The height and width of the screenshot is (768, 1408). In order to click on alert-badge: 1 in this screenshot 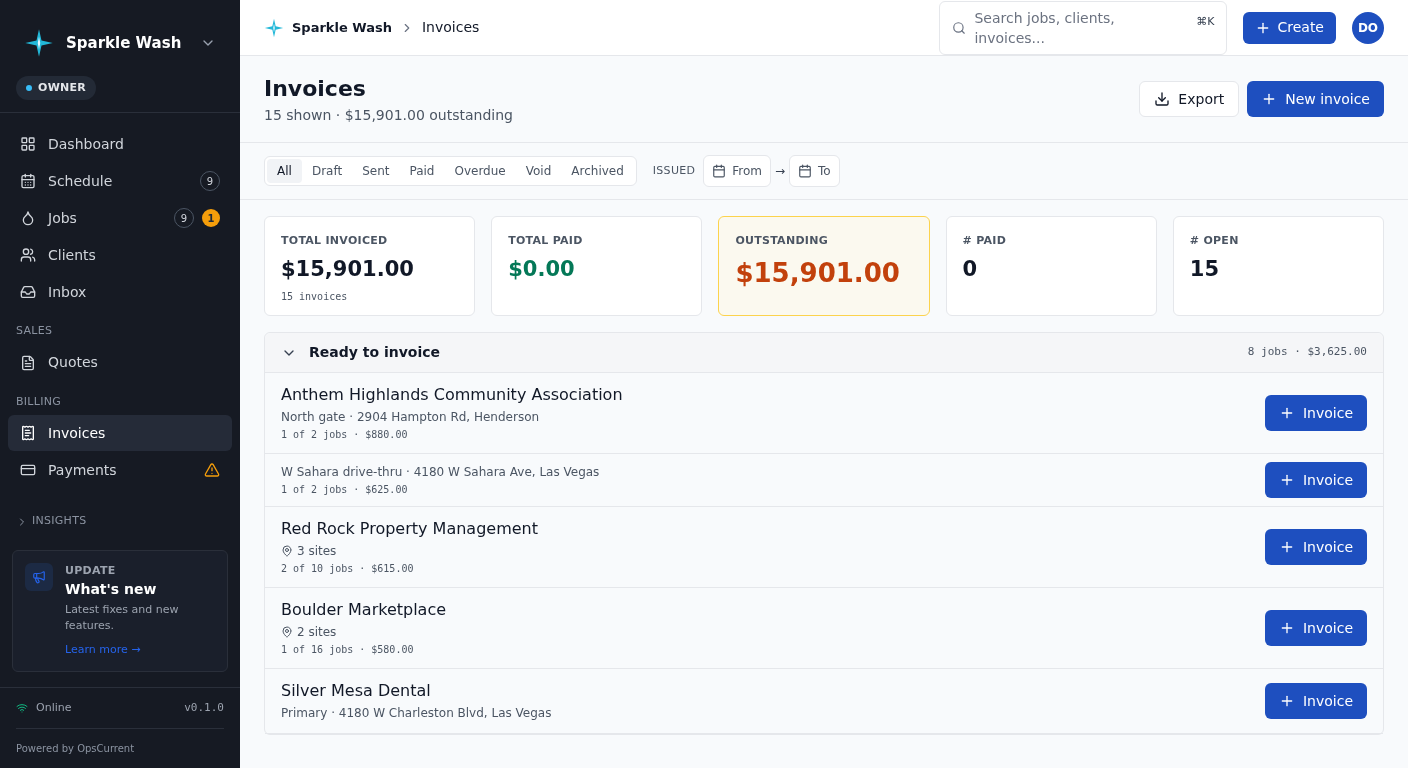, I will do `click(211, 218)`.